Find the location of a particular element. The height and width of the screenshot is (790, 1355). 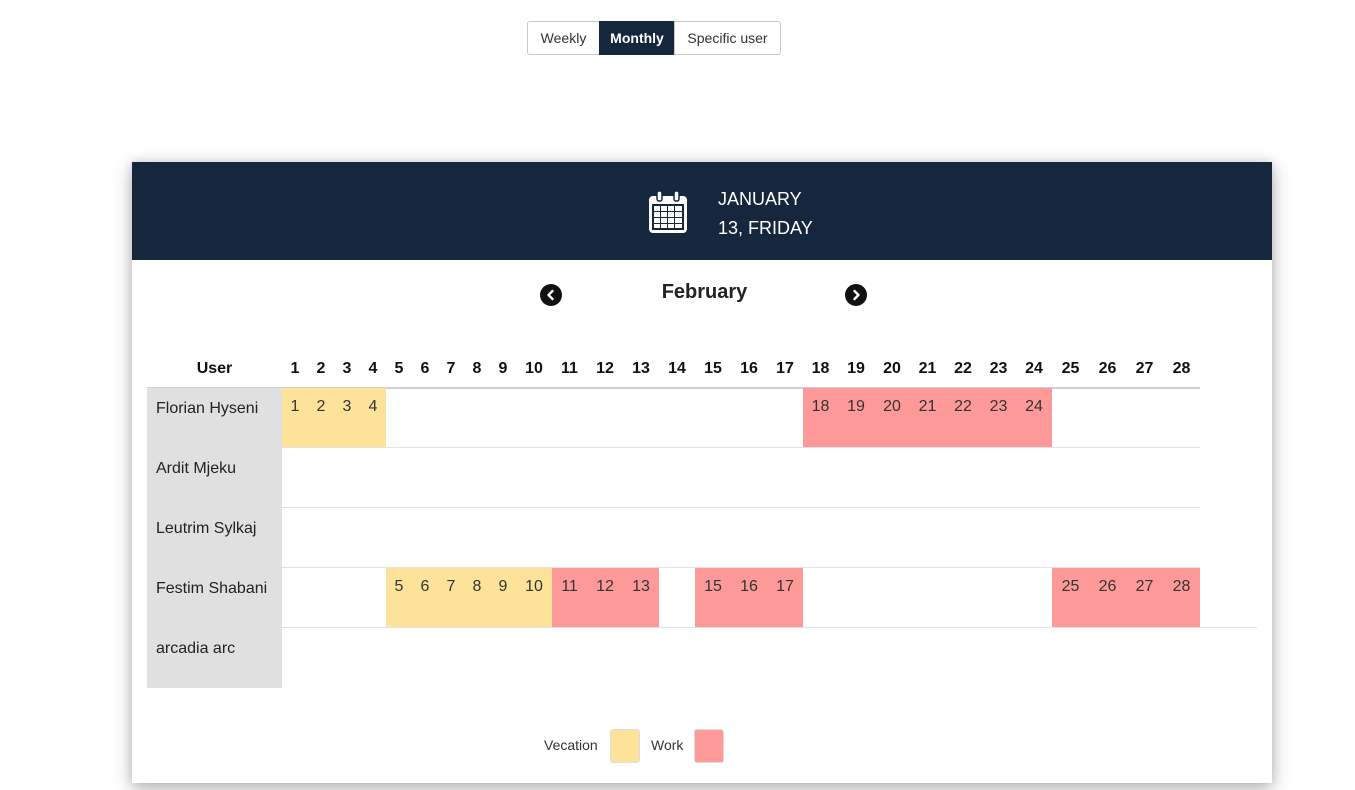

legend-vacation-label: Vecation is located at coordinates (571, 745).